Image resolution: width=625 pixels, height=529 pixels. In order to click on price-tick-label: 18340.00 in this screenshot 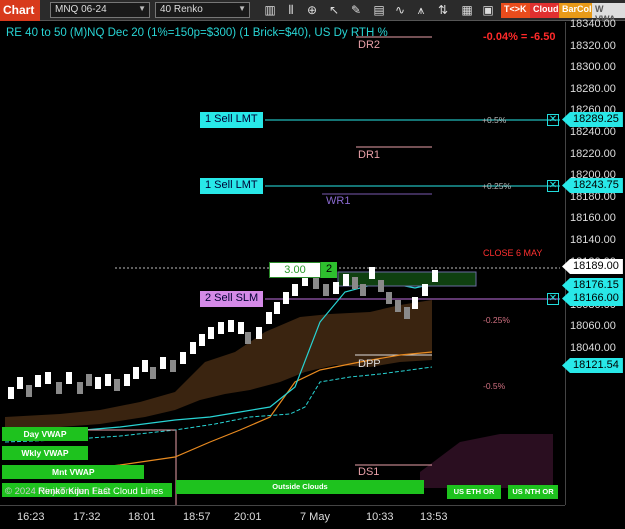, I will do `click(593, 24)`.